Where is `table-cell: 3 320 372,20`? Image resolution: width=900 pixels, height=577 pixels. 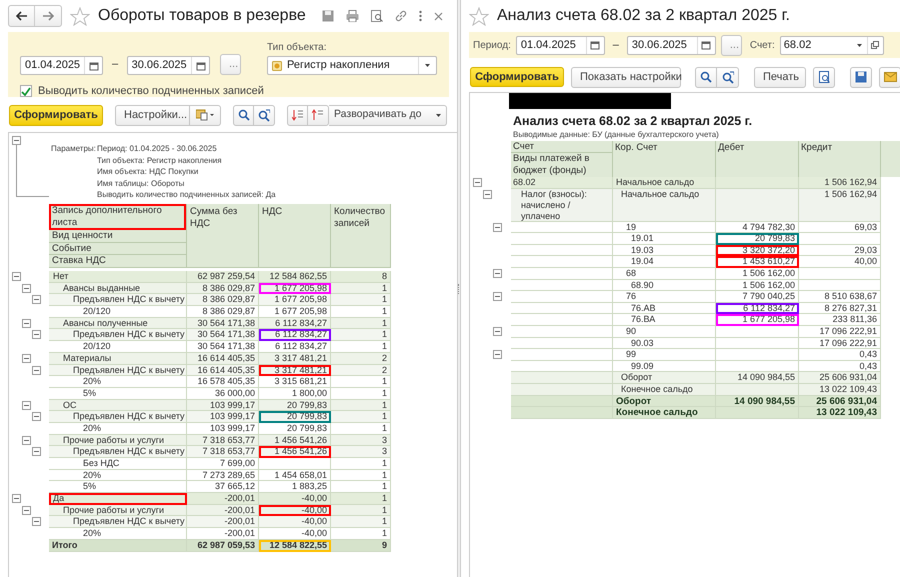
table-cell: 3 320 372,20 is located at coordinates (757, 250).